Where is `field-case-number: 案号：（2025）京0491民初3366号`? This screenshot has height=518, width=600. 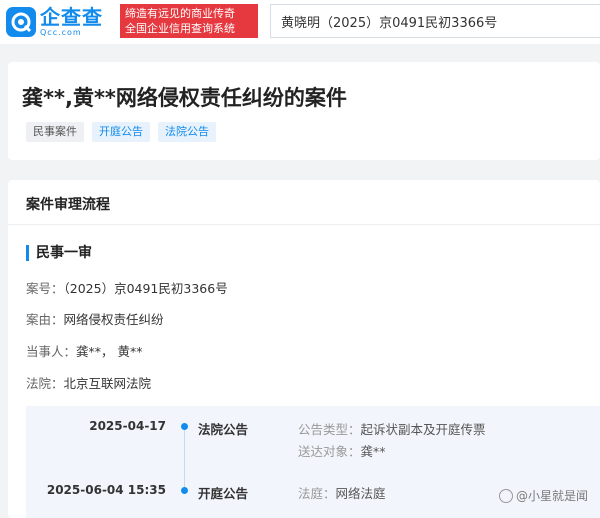 field-case-number: 案号：（2025）京0491民初3366号 is located at coordinates (127, 287).